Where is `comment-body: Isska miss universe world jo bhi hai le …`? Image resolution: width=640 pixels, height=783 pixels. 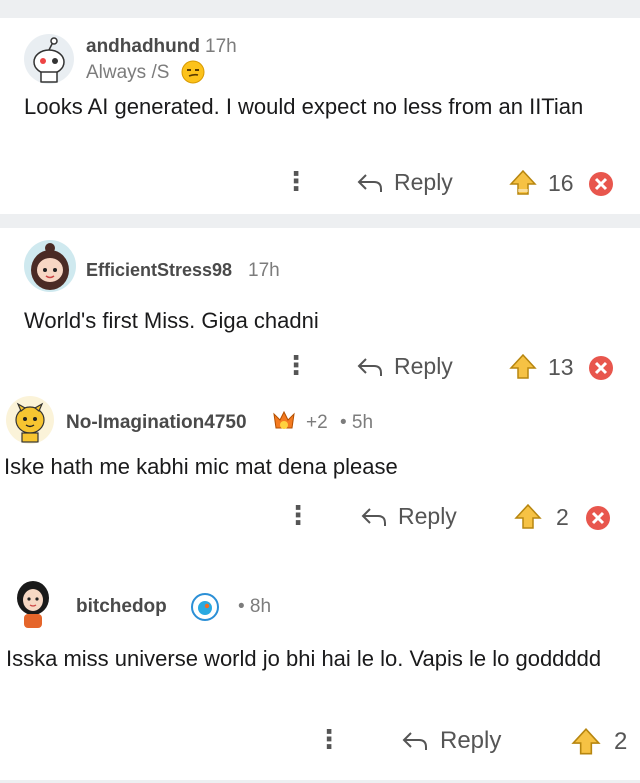
comment-body: Isska miss universe world jo bhi hai le … is located at coordinates (304, 658).